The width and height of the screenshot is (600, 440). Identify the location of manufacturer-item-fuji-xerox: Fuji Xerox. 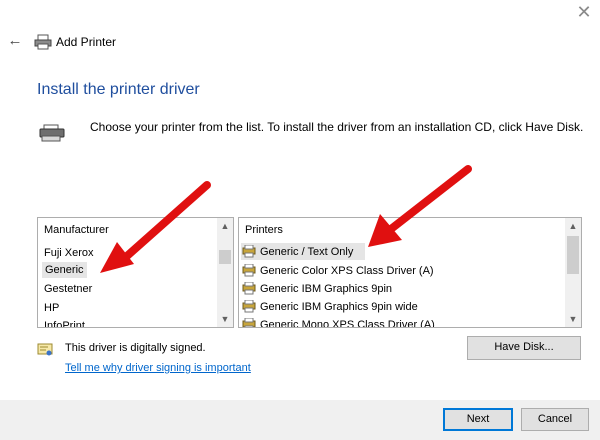
(69, 253).